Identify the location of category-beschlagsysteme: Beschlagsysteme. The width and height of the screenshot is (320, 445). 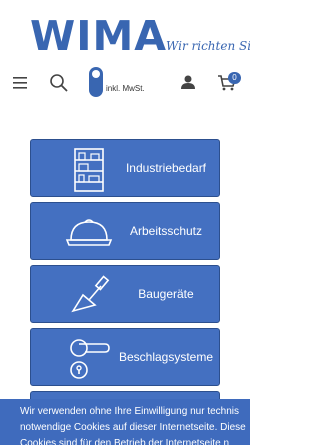
(125, 357).